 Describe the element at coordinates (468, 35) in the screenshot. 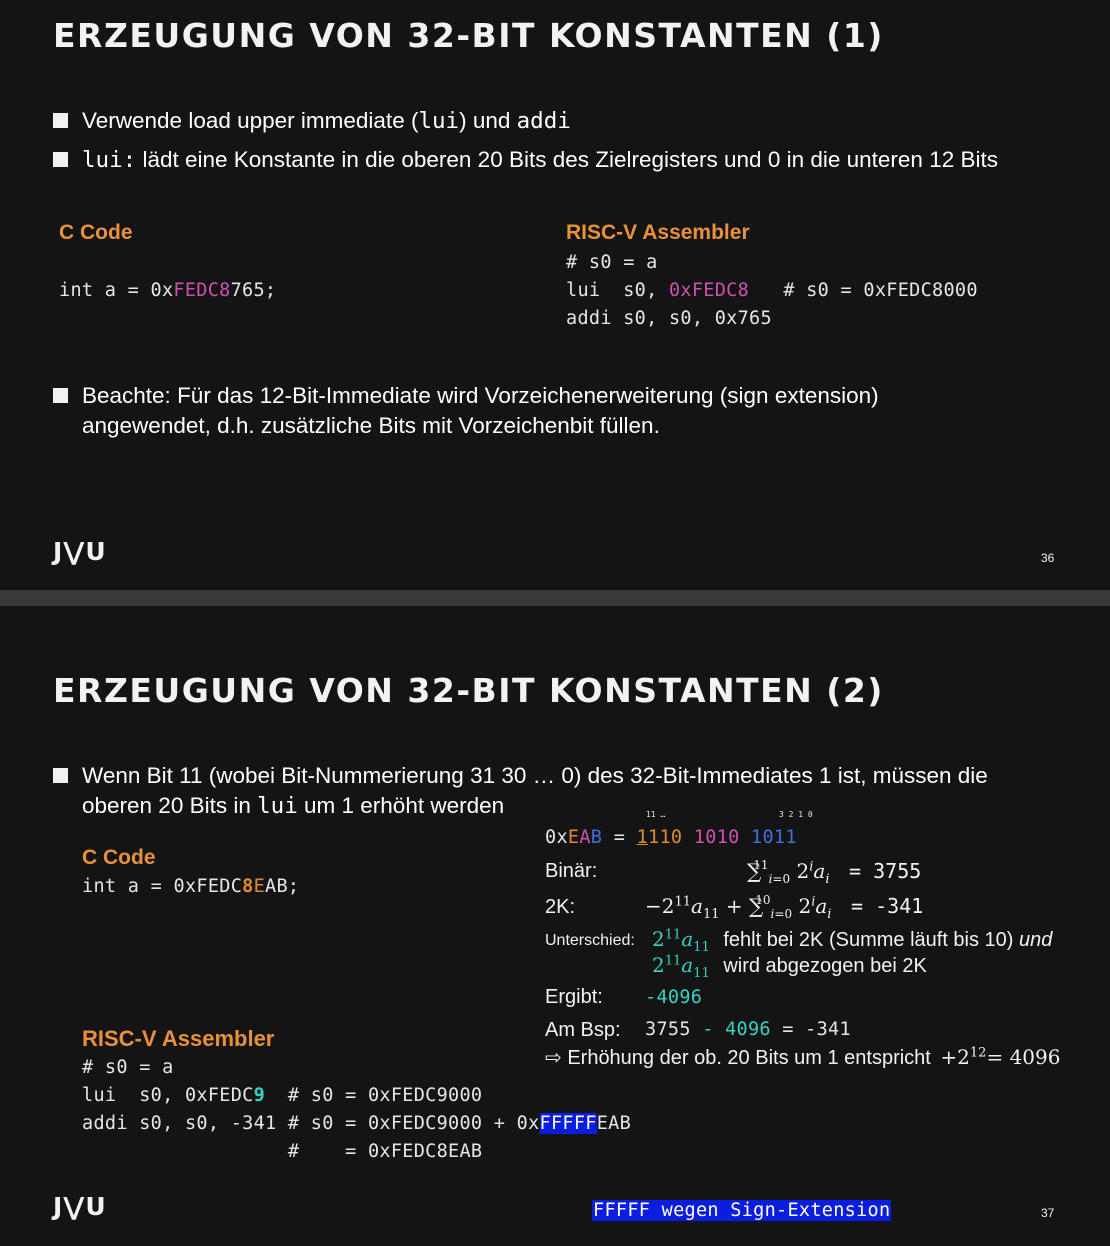

I see `slide-title: ERZEUGUNG VON 32-BIT KONSTANTEN (1)` at that location.